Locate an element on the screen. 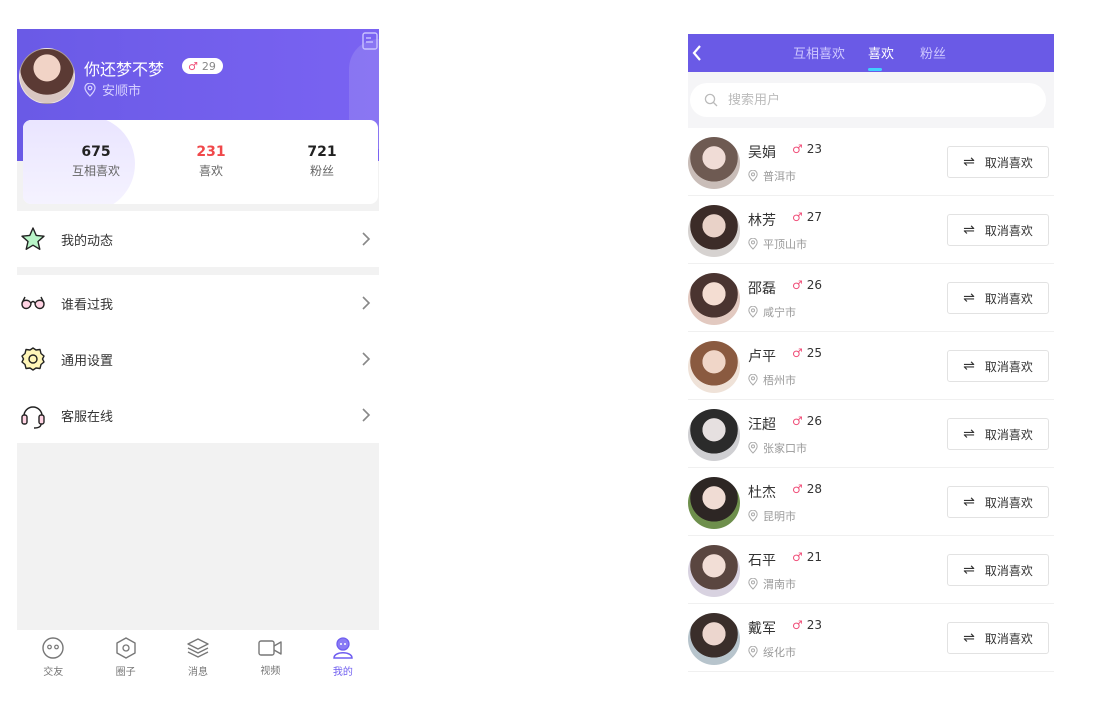 The image size is (1099, 707). user-name: 戴军 is located at coordinates (762, 629).